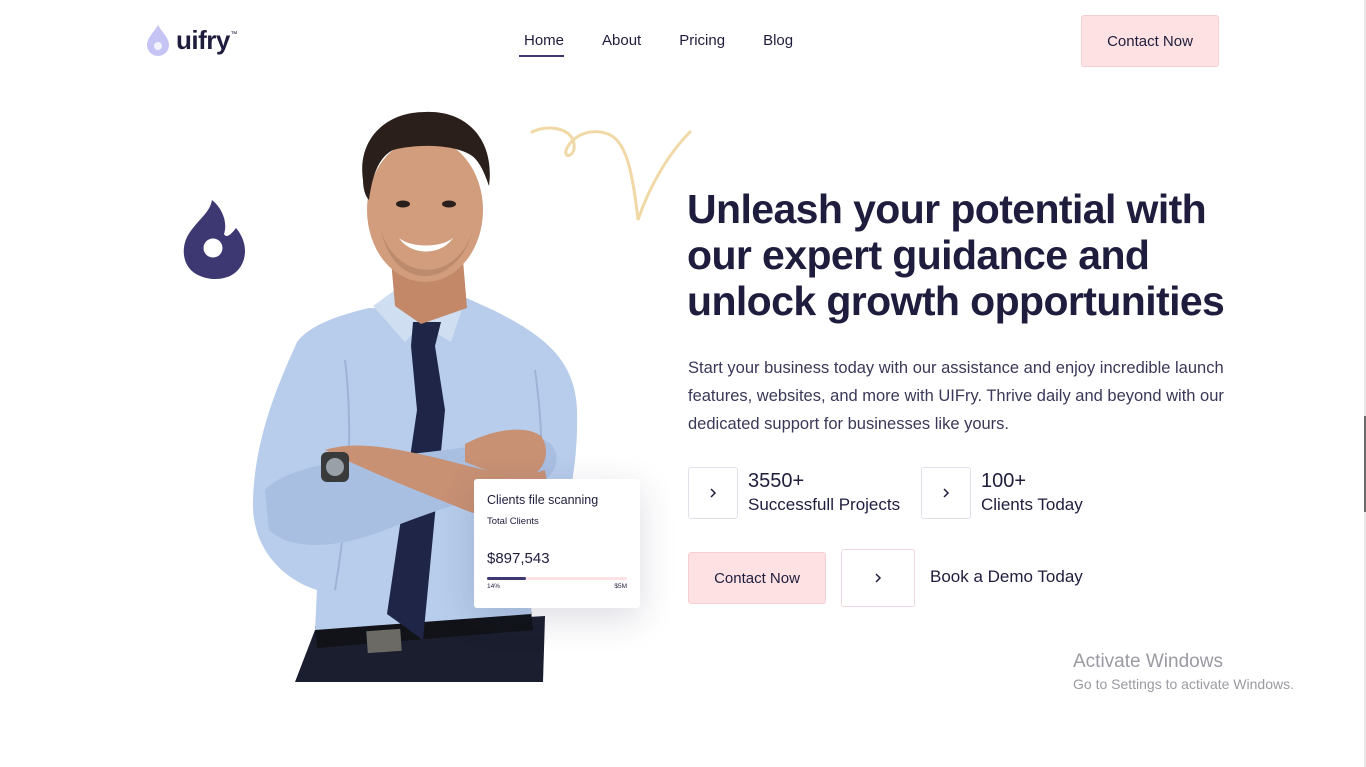 This screenshot has width=1366, height=767. Describe the element at coordinates (518, 558) in the screenshot. I see `card-amount: $897,543` at that location.